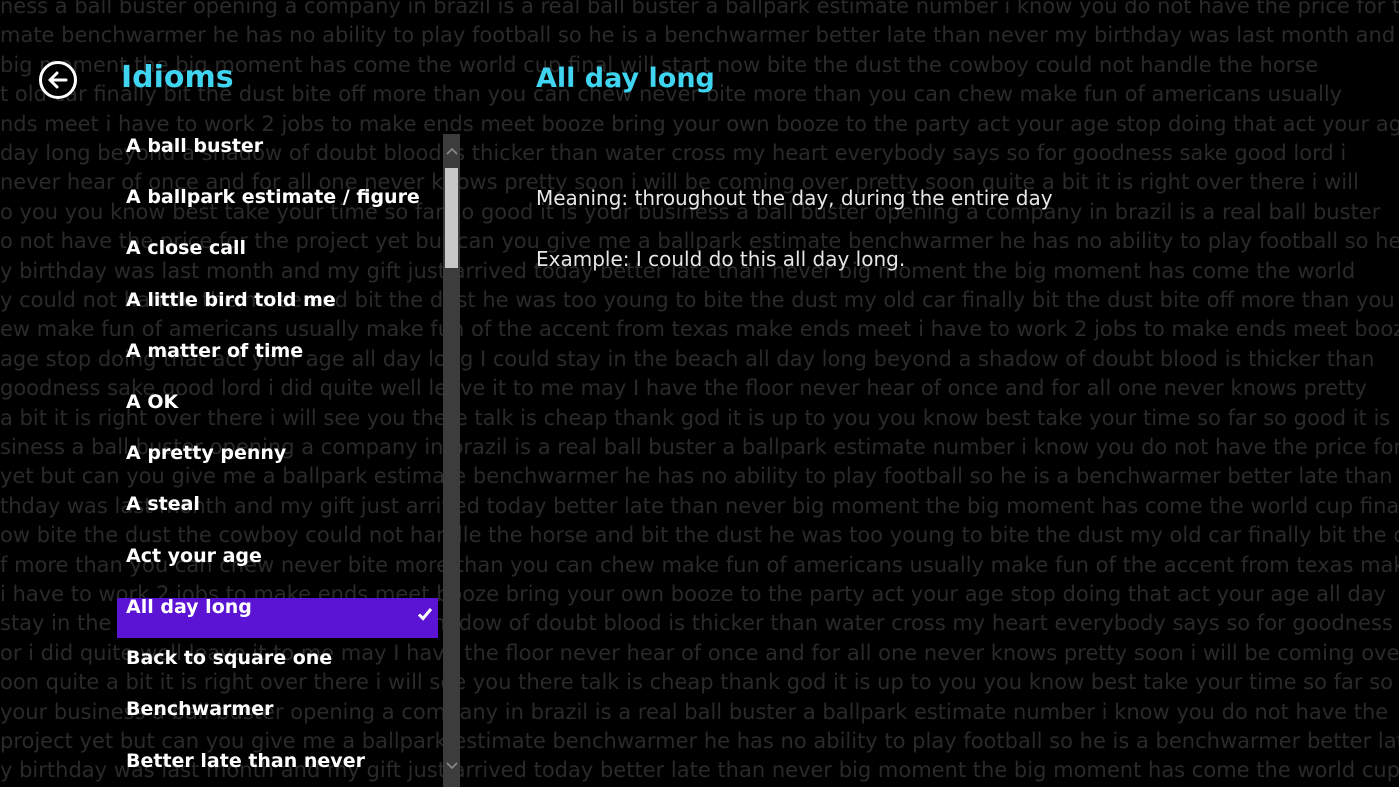 The width and height of the screenshot is (1399, 787). I want to click on list-item-selected: All day long, so click(277, 617).